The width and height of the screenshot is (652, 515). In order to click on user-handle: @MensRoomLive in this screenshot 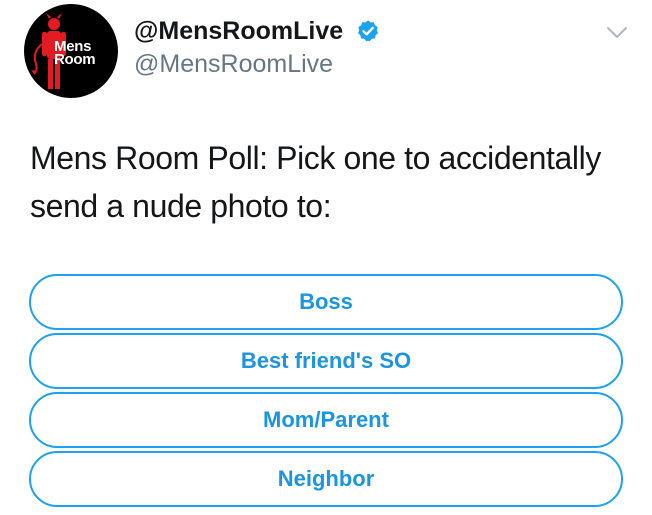, I will do `click(233, 64)`.